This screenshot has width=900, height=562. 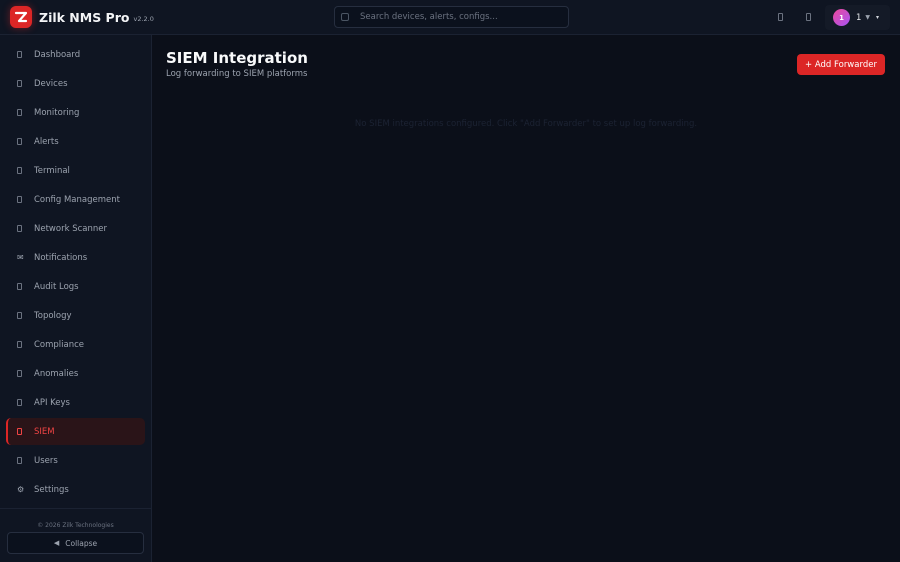 I want to click on user-menu: 1 1 ▼ ▾, so click(x=857, y=17).